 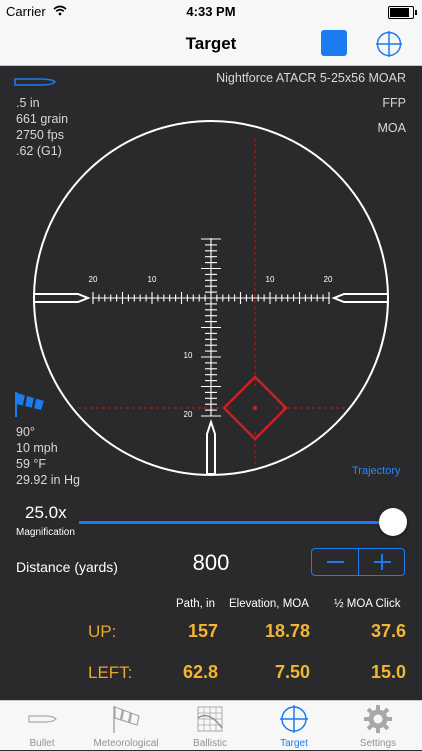 I want to click on tab-target-label: Target, so click(x=294, y=743).